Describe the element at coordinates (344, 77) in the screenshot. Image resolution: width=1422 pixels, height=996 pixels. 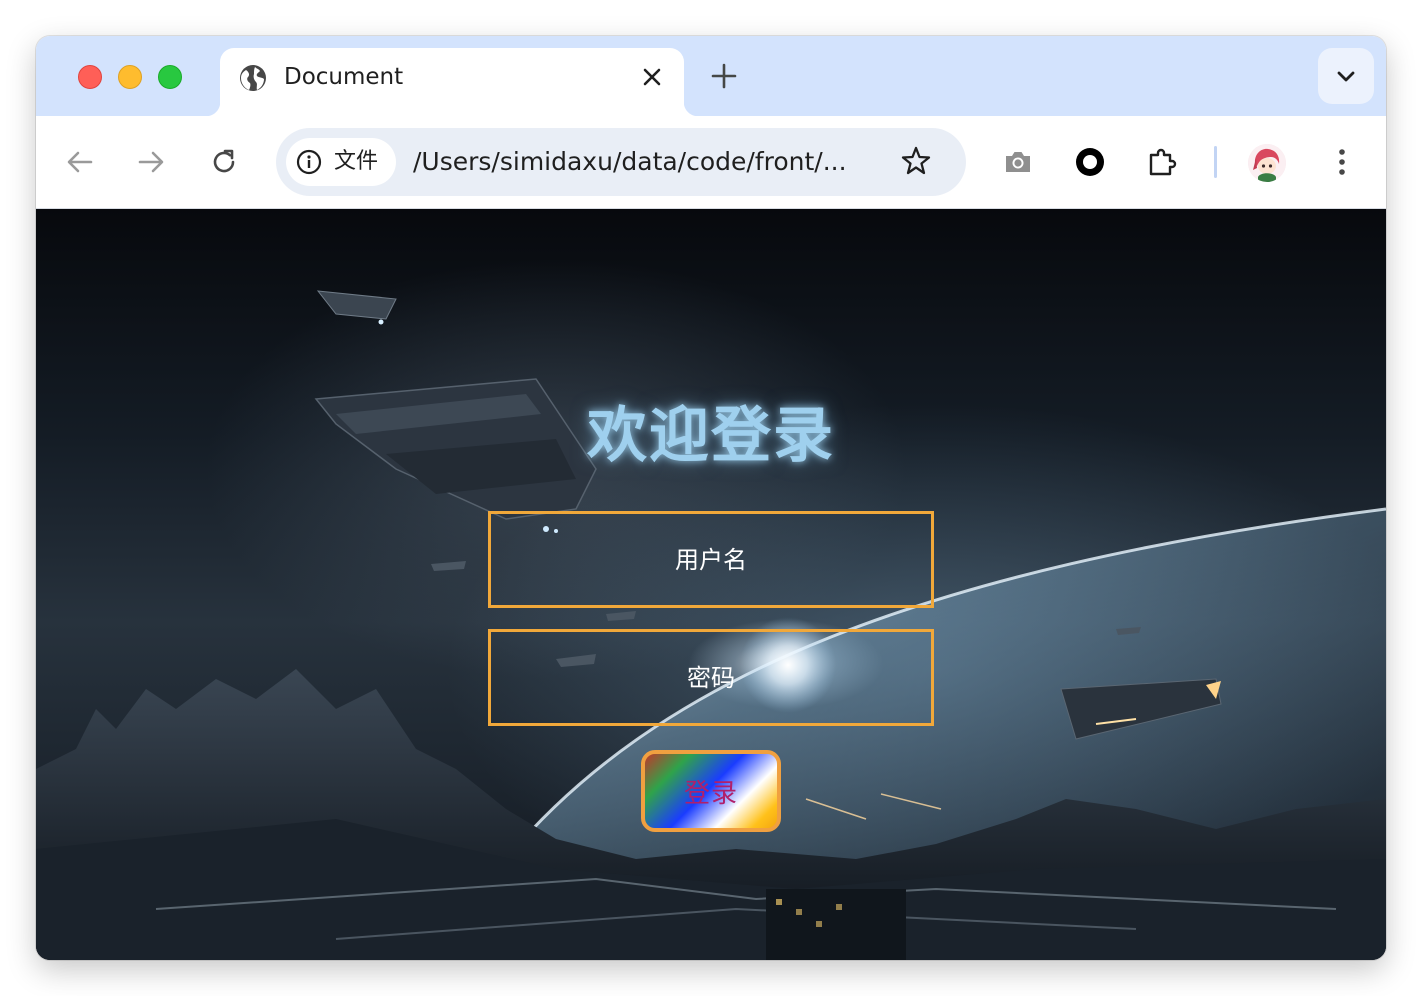
I see `tab-title: Document` at that location.